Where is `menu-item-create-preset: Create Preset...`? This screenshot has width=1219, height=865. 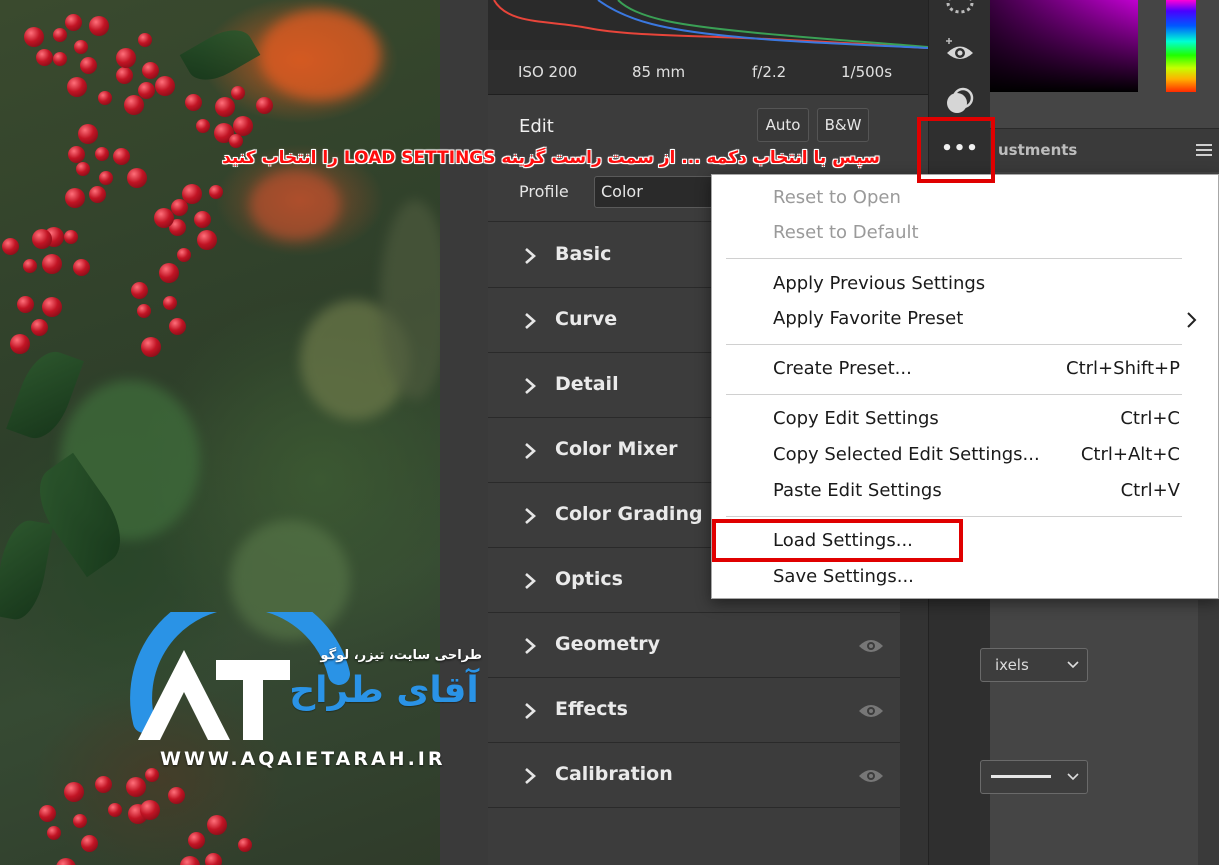 menu-item-create-preset: Create Preset... is located at coordinates (842, 368).